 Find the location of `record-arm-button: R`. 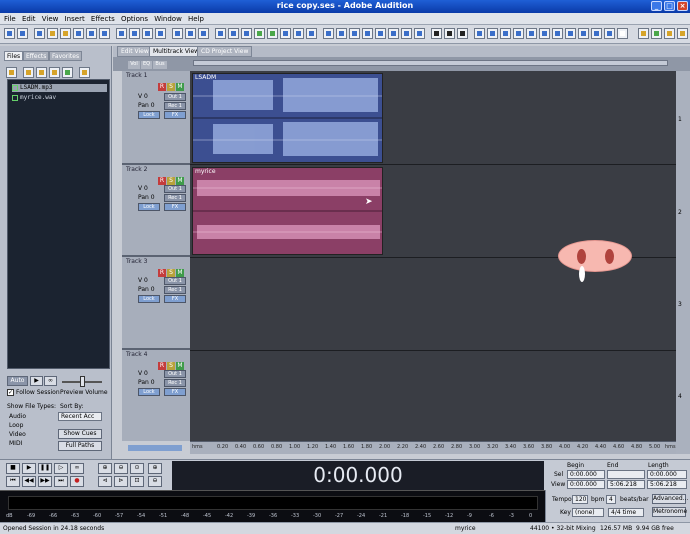

record-arm-button: R is located at coordinates (162, 181).